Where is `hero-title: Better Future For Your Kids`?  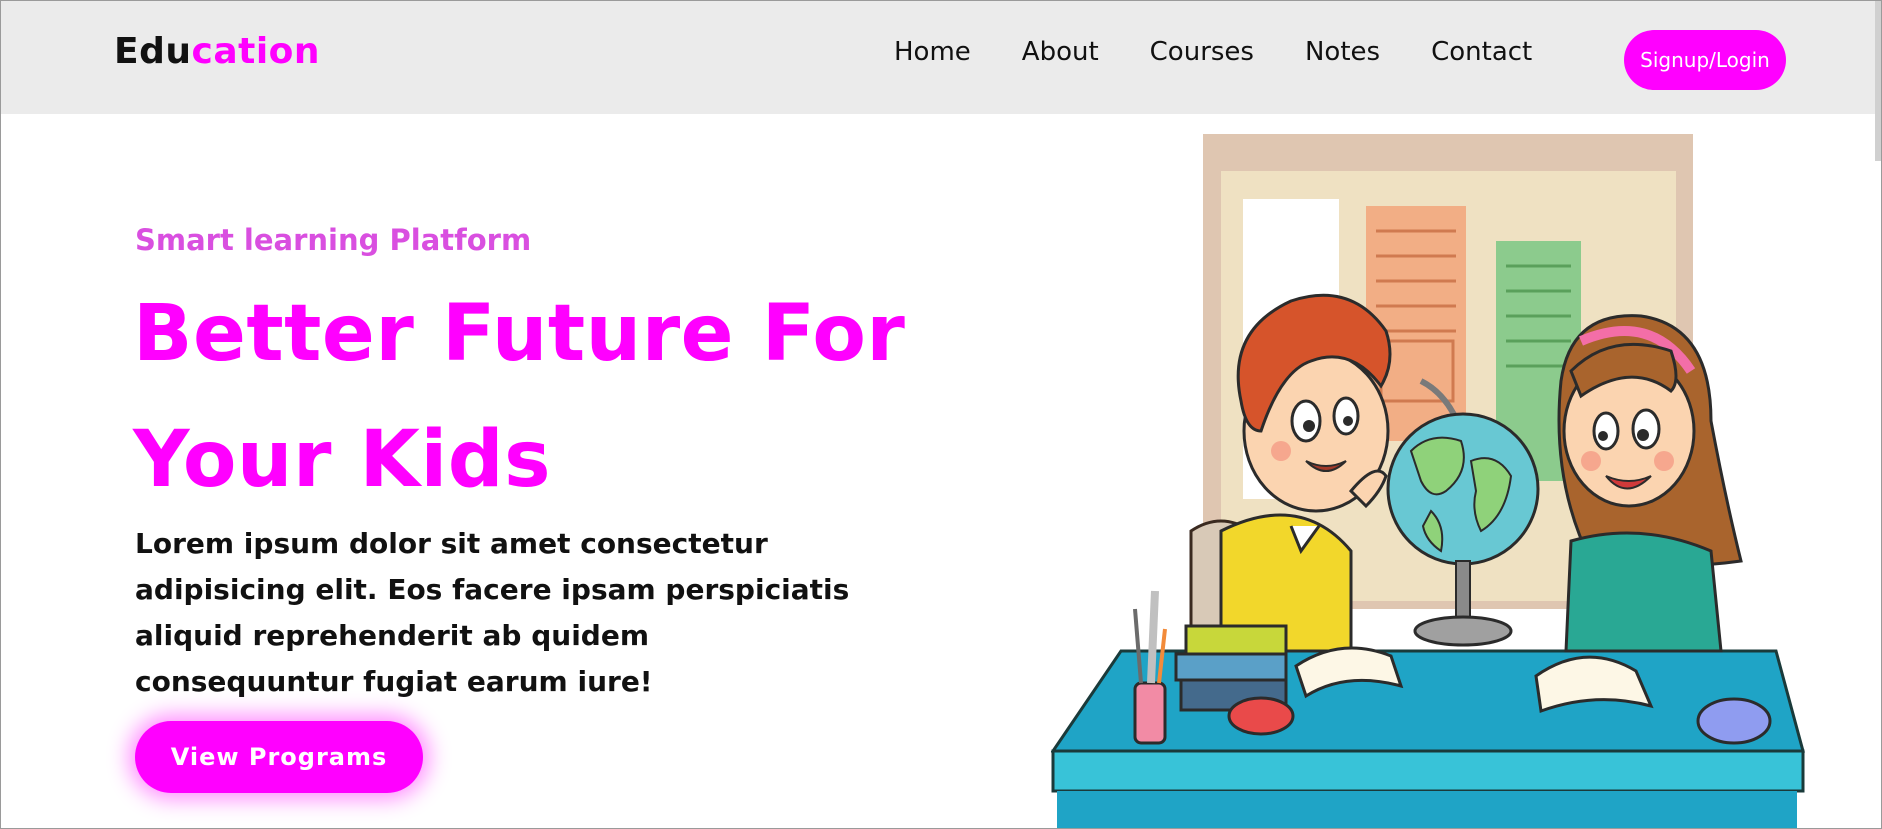
hero-title: Better Future For Your Kids is located at coordinates (519, 397).